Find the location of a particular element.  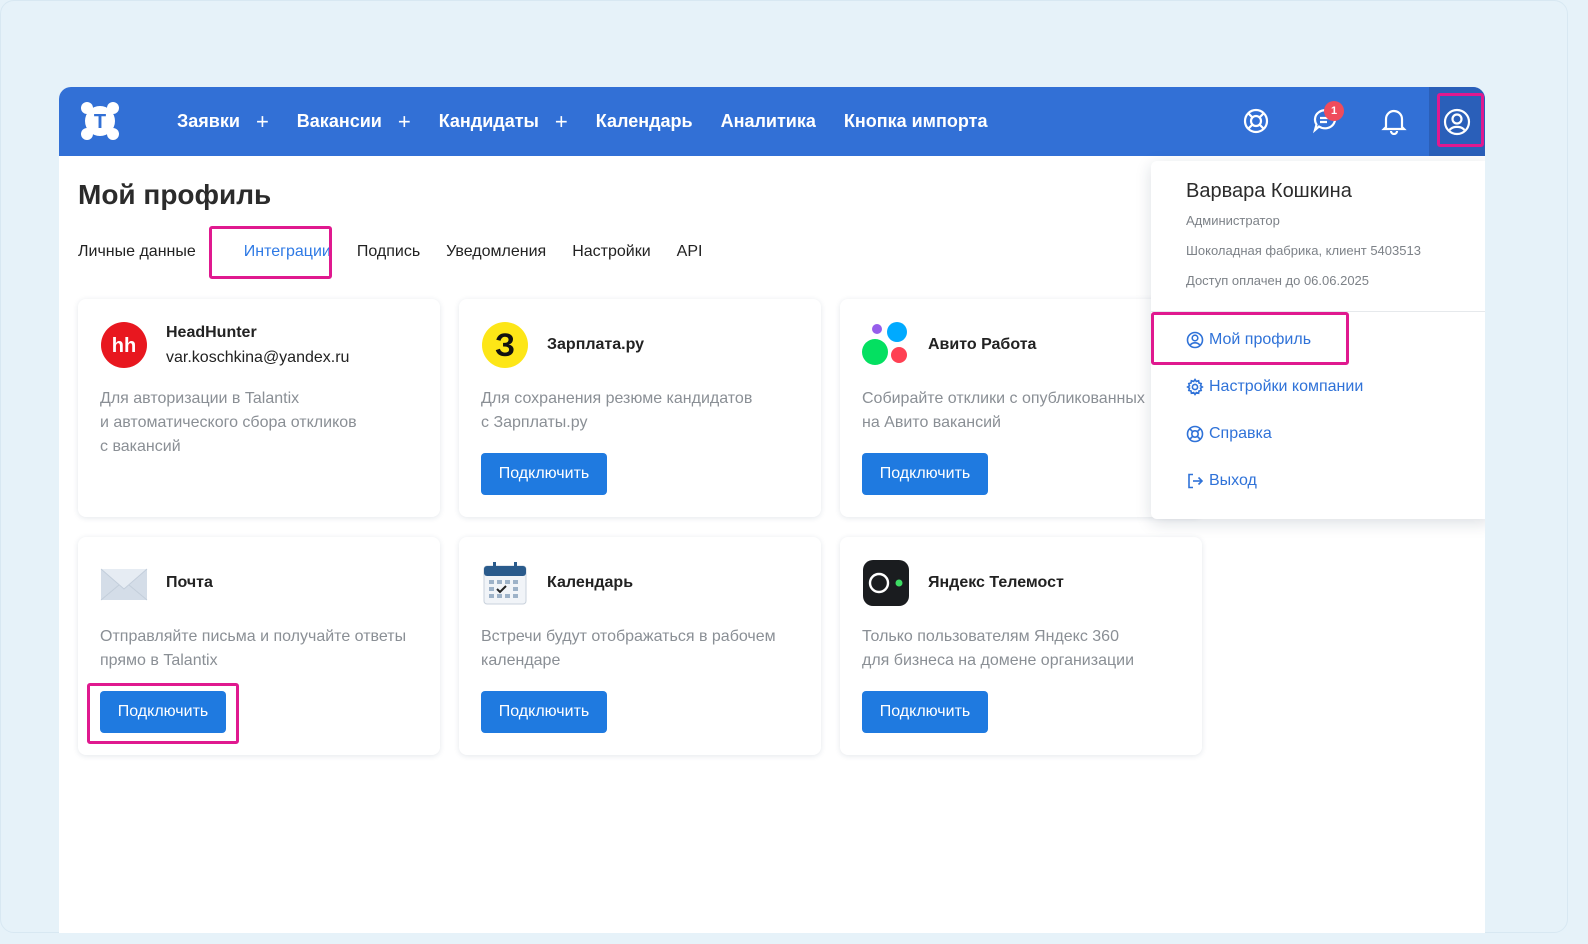

logo-letter: T is located at coordinates (100, 122).